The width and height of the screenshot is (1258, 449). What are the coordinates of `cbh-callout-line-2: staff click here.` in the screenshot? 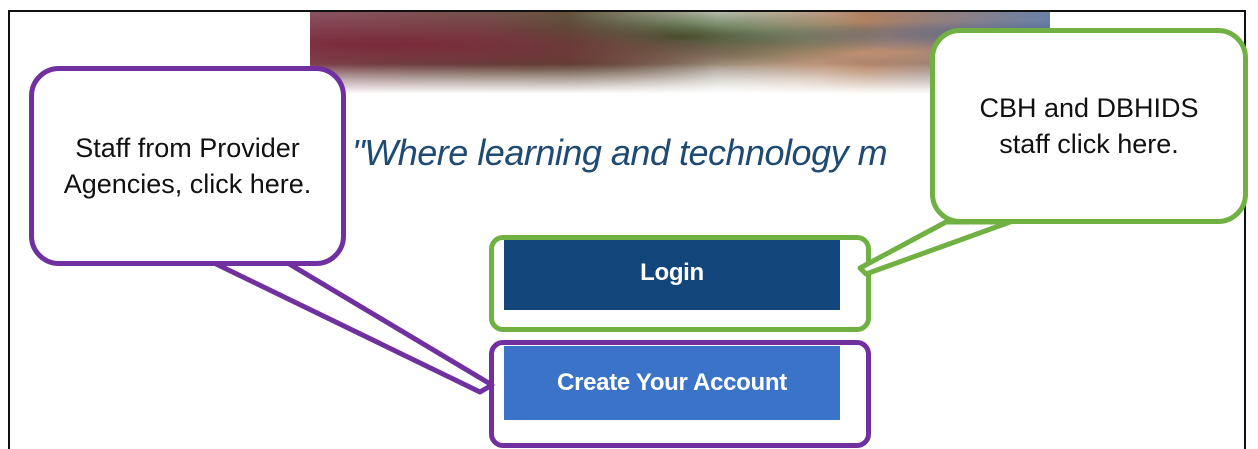 It's located at (1089, 144).